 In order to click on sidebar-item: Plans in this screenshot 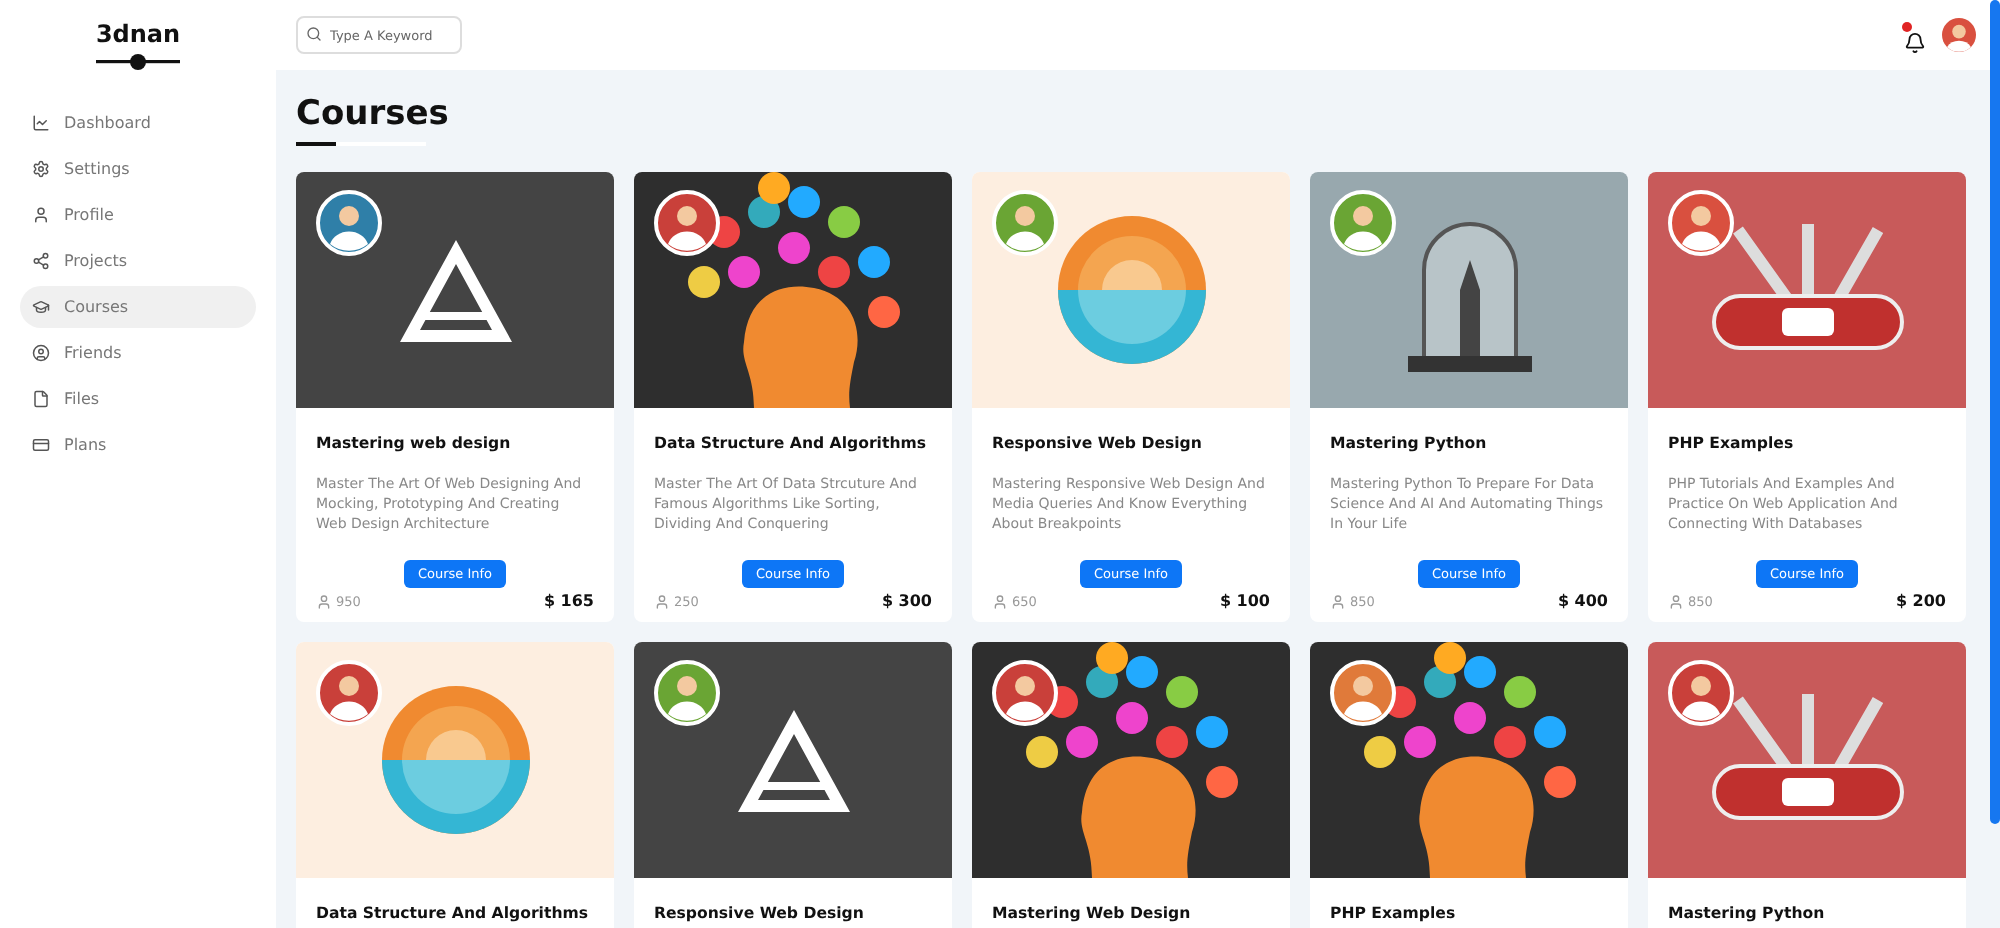, I will do `click(138, 445)`.